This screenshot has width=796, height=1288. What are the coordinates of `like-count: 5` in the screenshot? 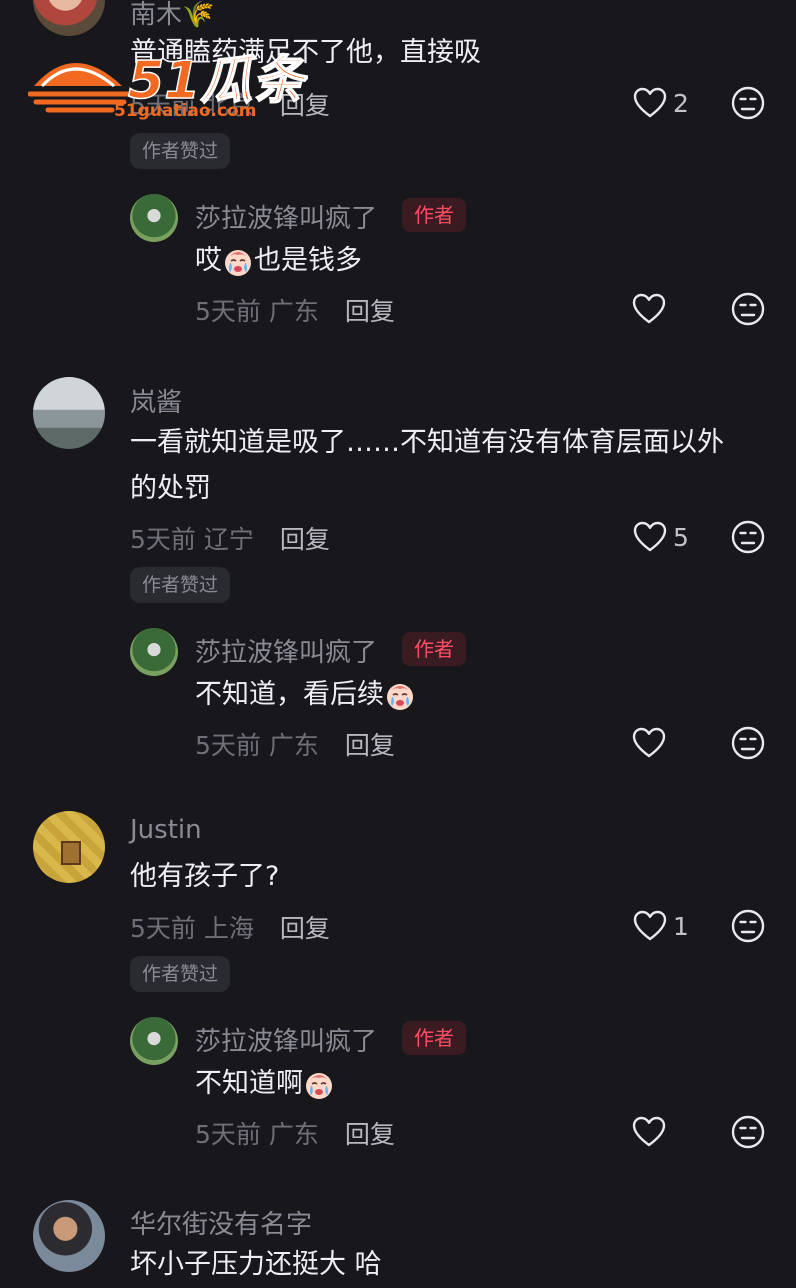 It's located at (681, 537).